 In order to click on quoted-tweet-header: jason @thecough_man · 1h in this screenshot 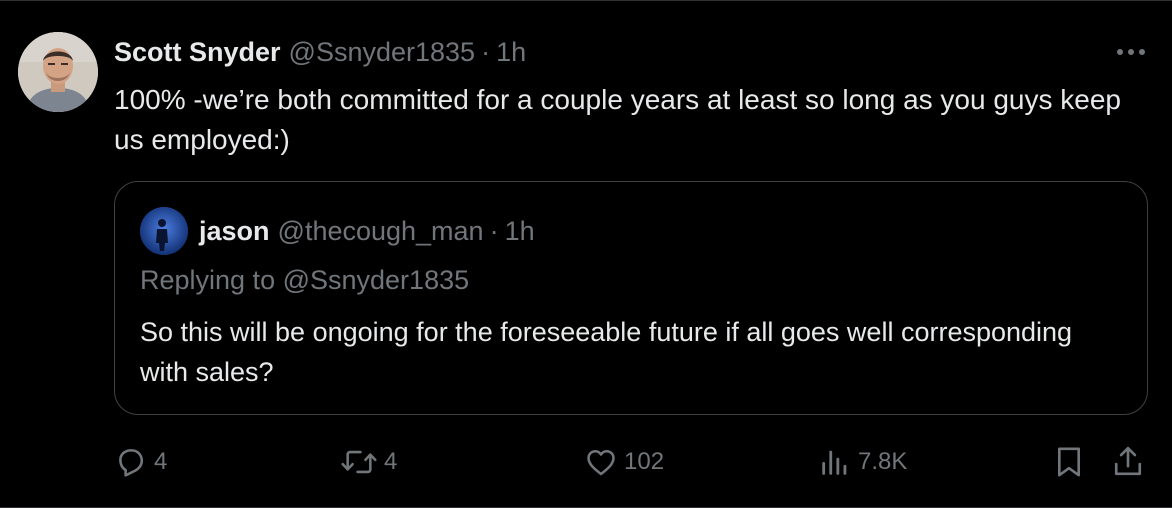, I will do `click(367, 231)`.